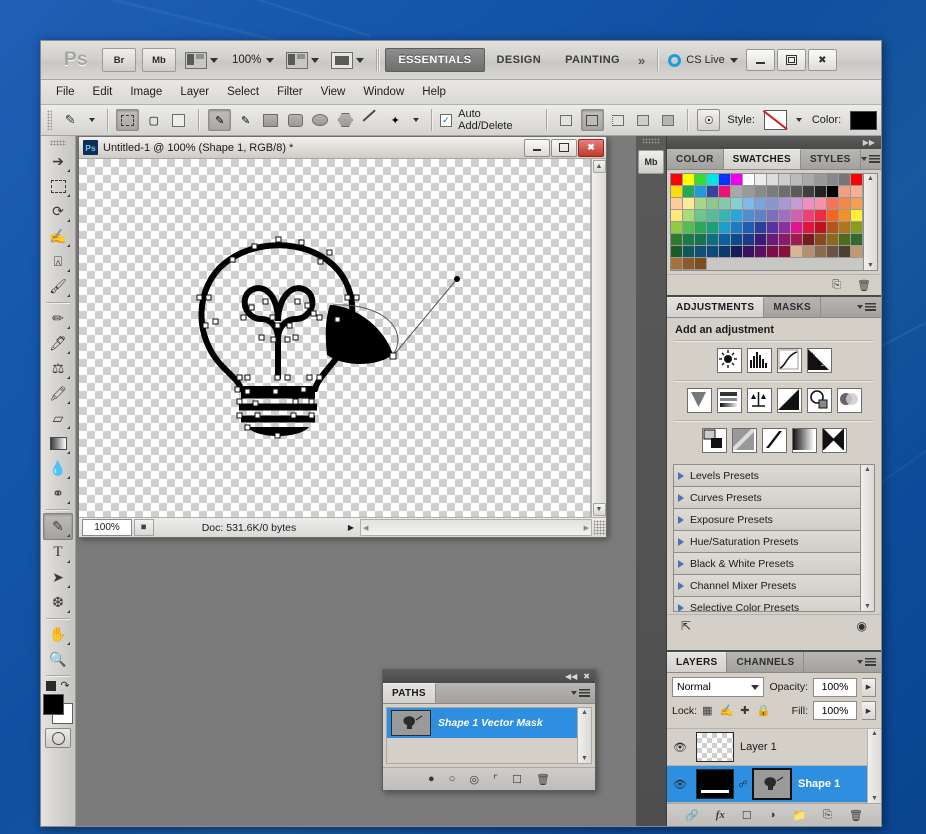 This screenshot has width=926, height=834. What do you see at coordinates (641, 60) in the screenshot?
I see `more-workspaces-icon: »` at bounding box center [641, 60].